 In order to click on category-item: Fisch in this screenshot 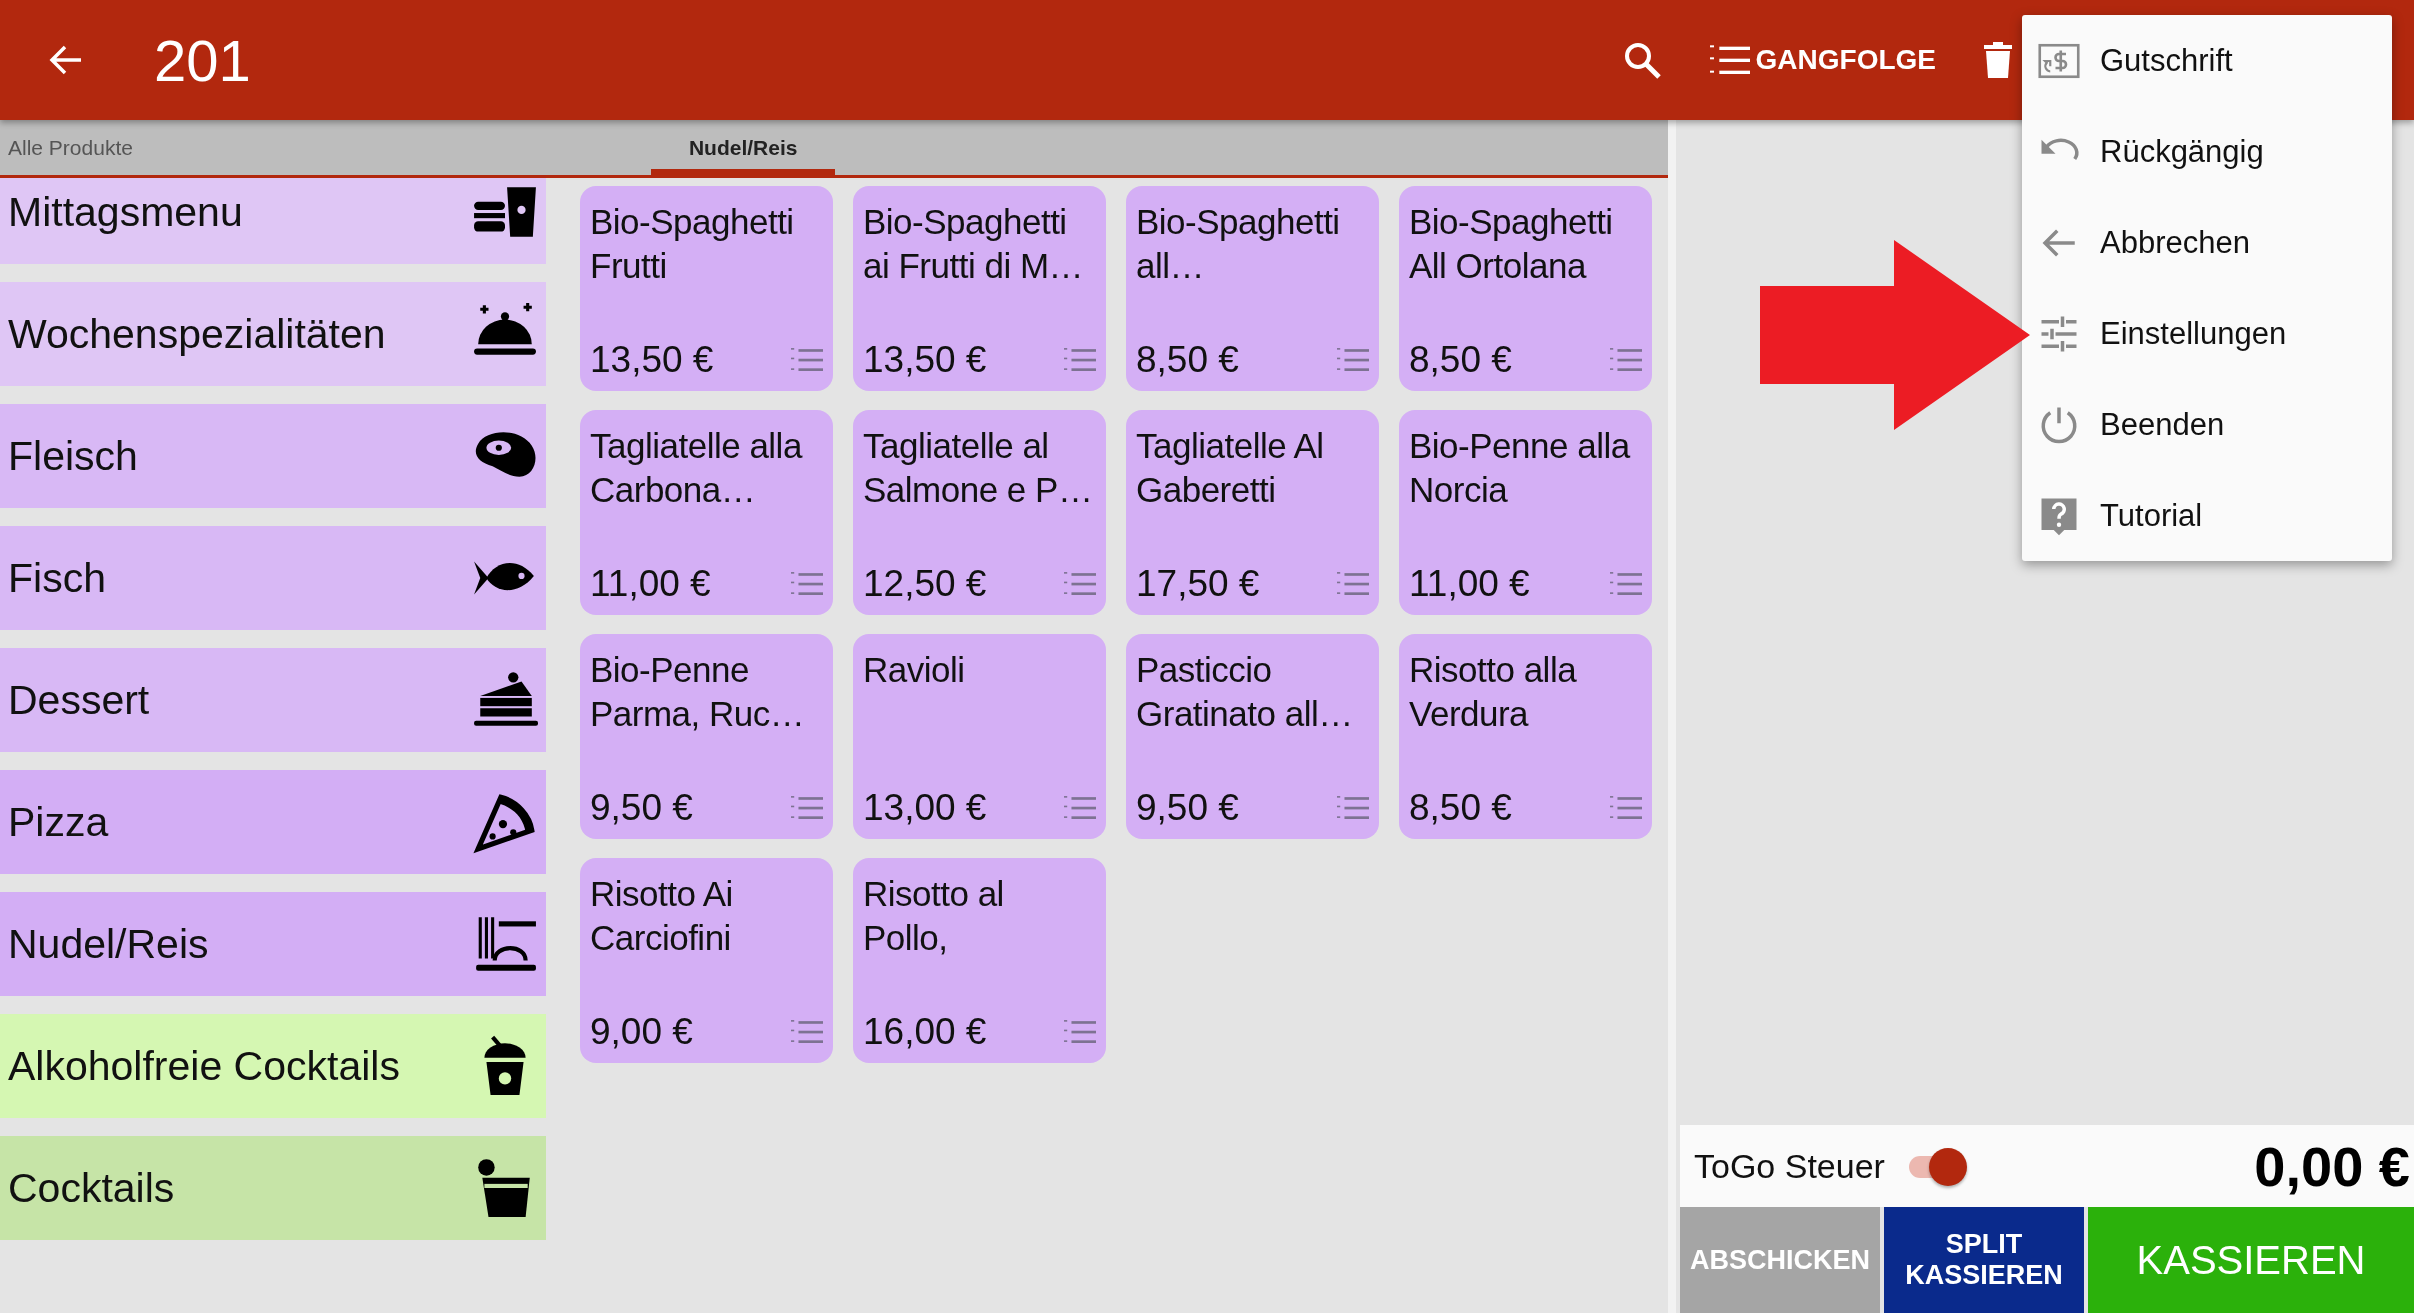, I will do `click(273, 578)`.